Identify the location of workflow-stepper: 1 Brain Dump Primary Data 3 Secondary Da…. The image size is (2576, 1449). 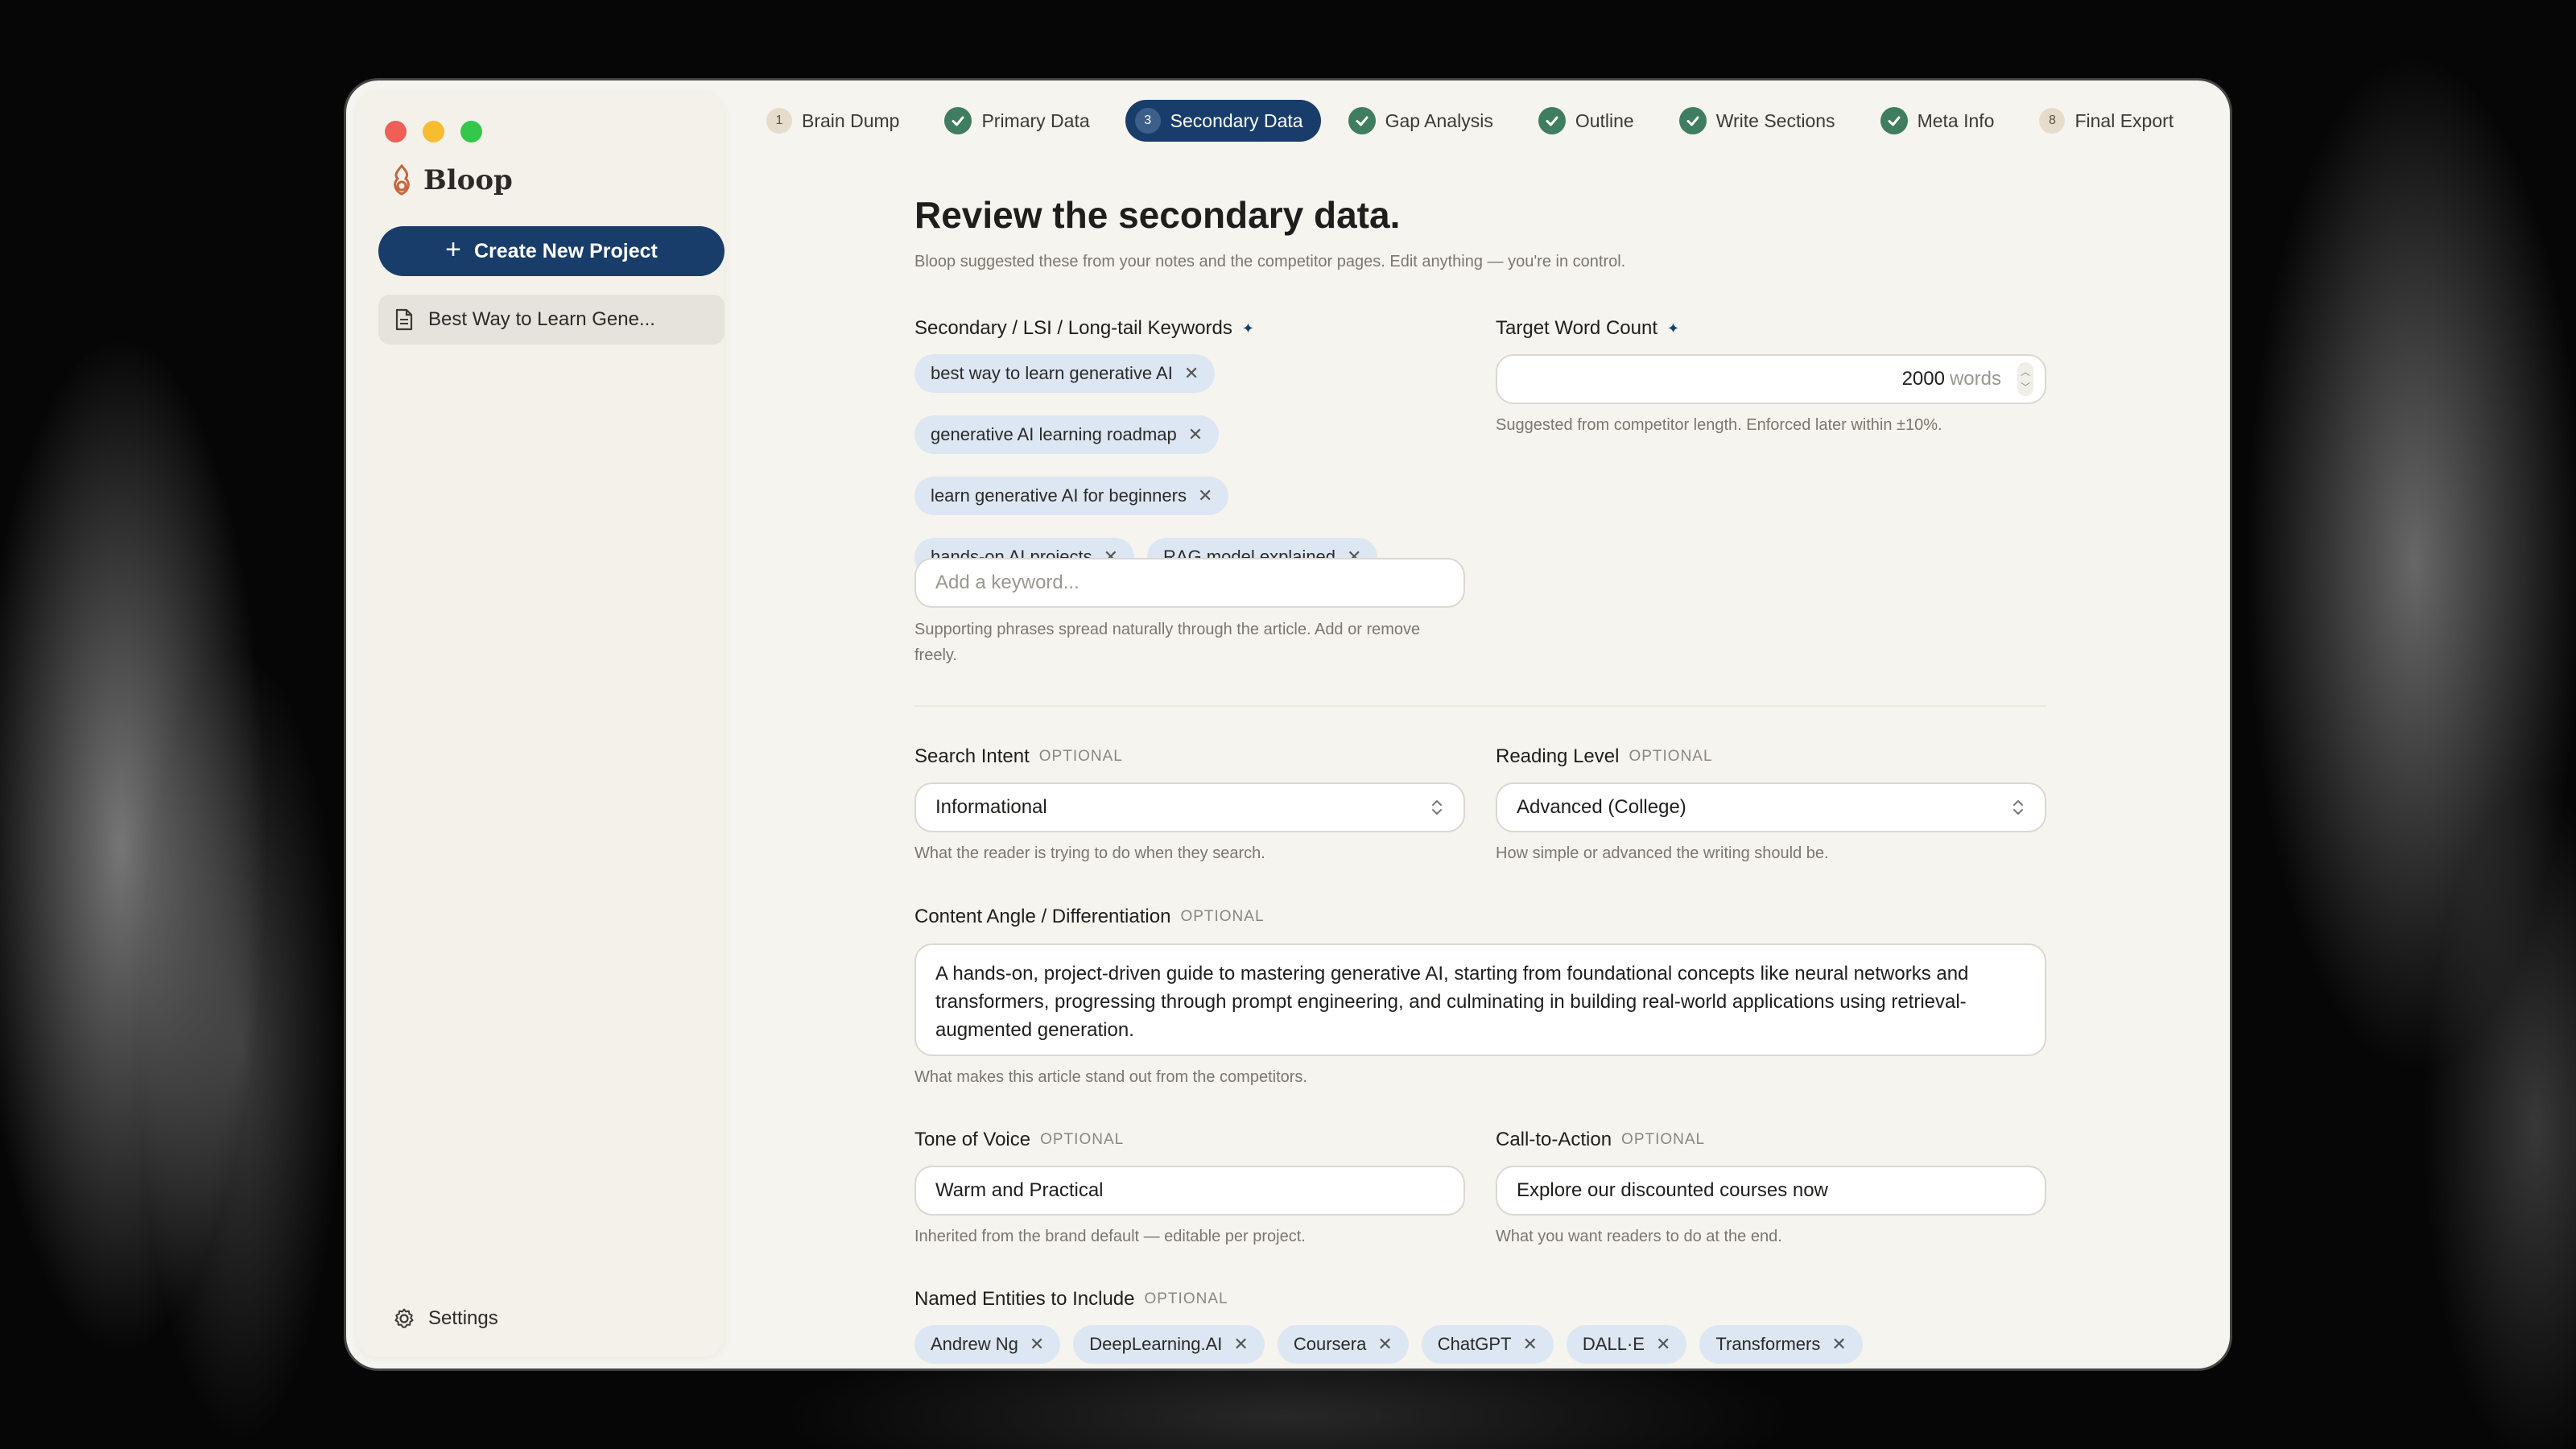
(1474, 121).